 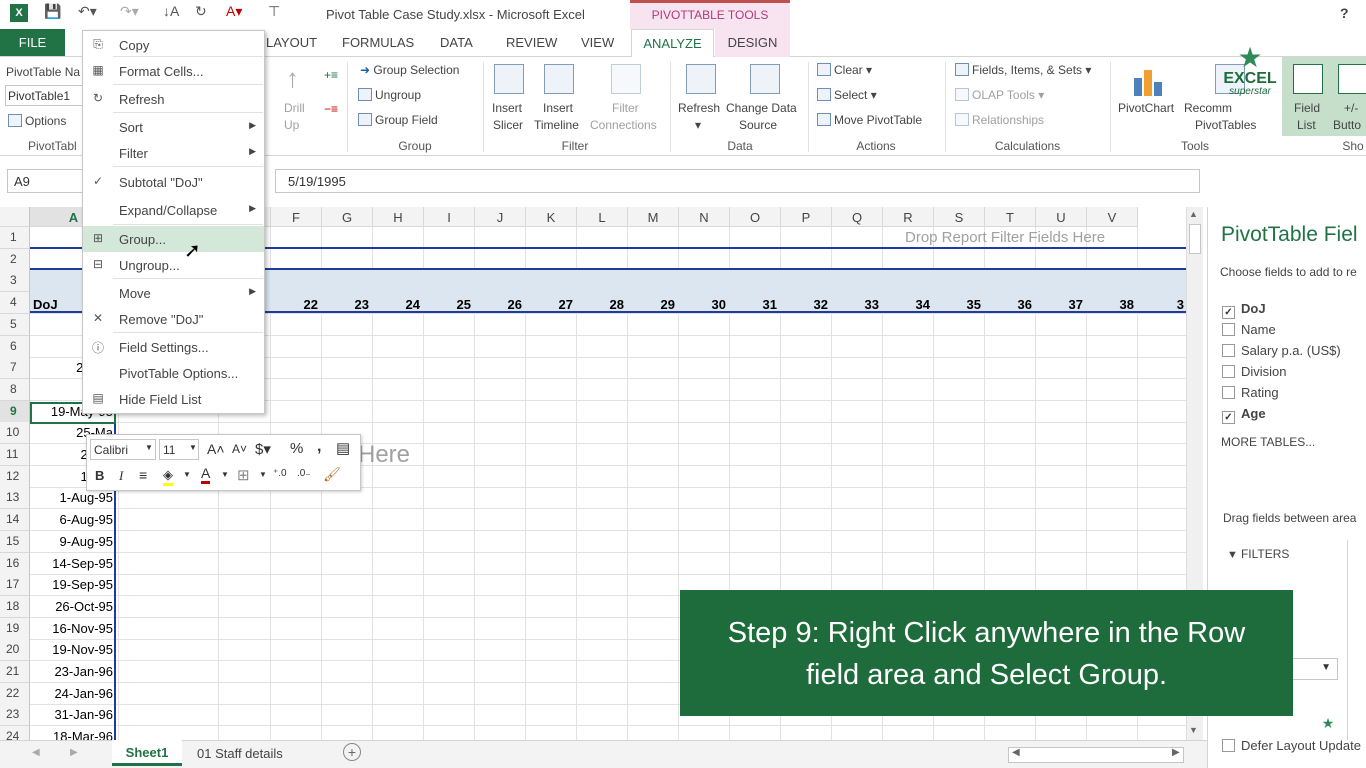 What do you see at coordinates (168, 476) in the screenshot?
I see `fill-color-icon: ◈` at bounding box center [168, 476].